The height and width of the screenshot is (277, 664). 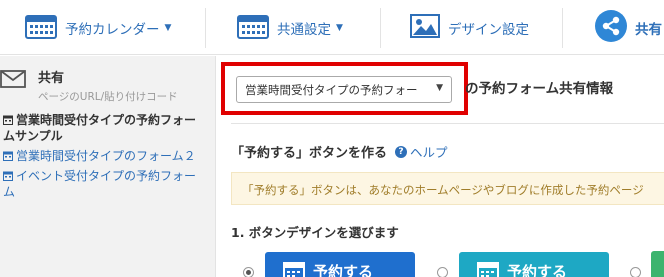 What do you see at coordinates (611, 27) in the screenshot?
I see `share-icon` at bounding box center [611, 27].